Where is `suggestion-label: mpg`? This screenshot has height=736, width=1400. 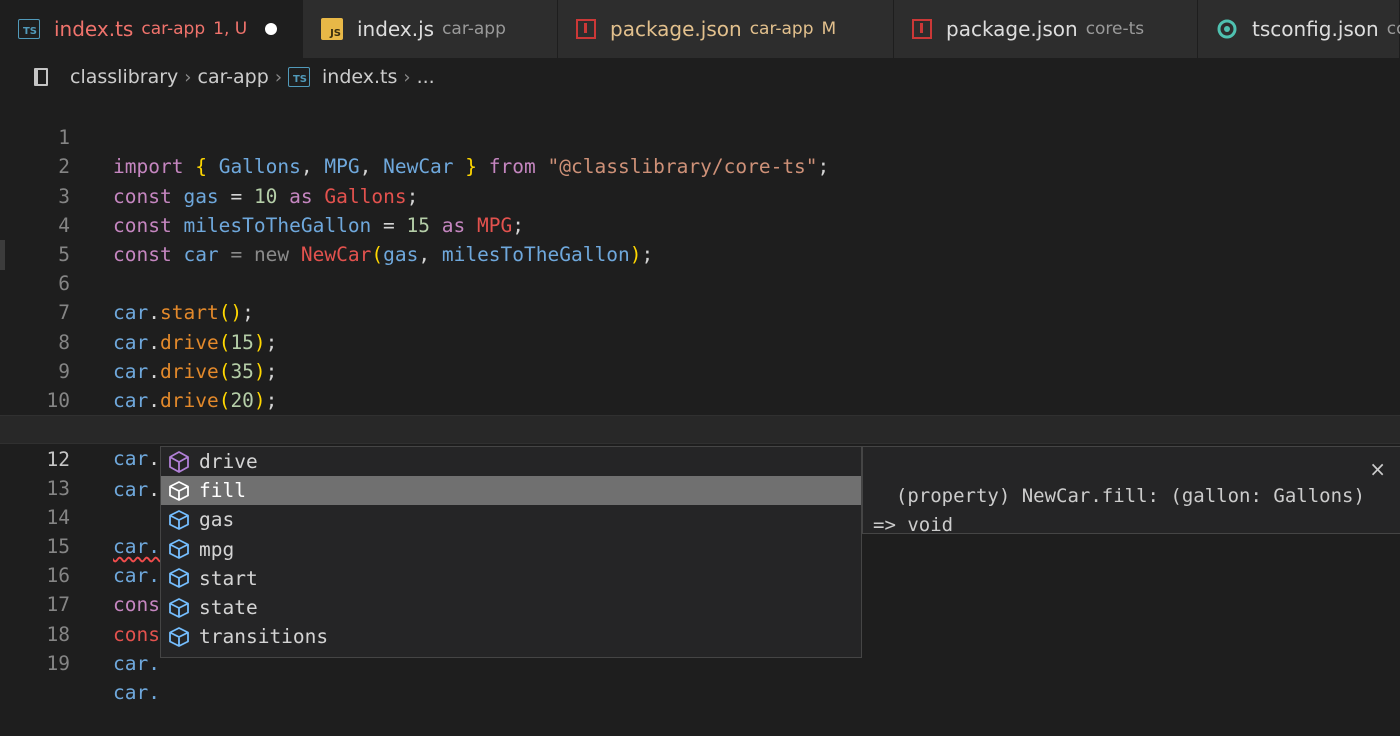 suggestion-label: mpg is located at coordinates (217, 549).